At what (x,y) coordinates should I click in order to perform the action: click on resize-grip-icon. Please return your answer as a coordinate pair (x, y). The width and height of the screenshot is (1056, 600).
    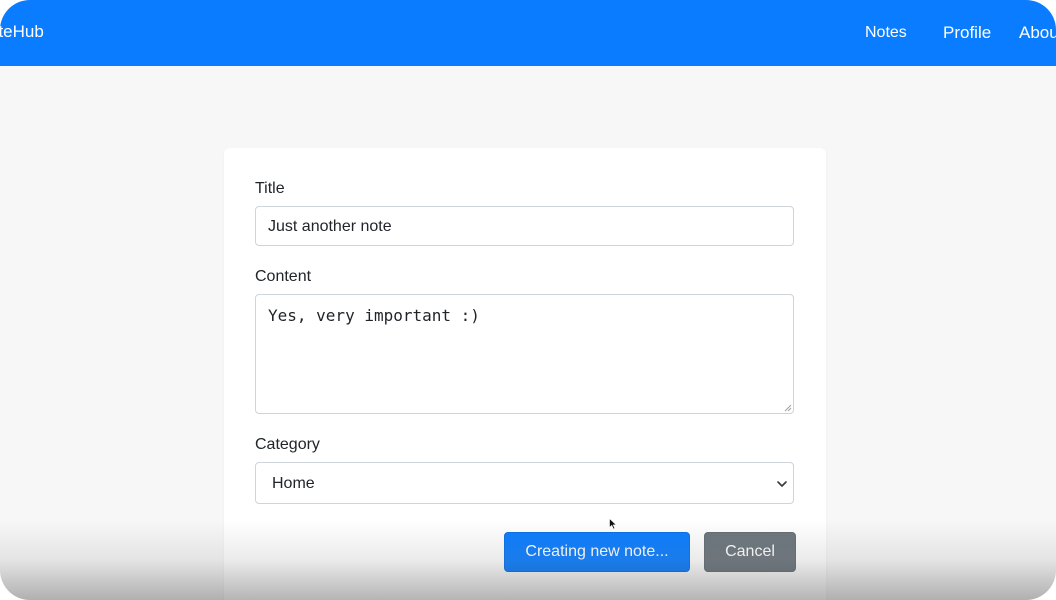
    Looking at the image, I should click on (788, 408).